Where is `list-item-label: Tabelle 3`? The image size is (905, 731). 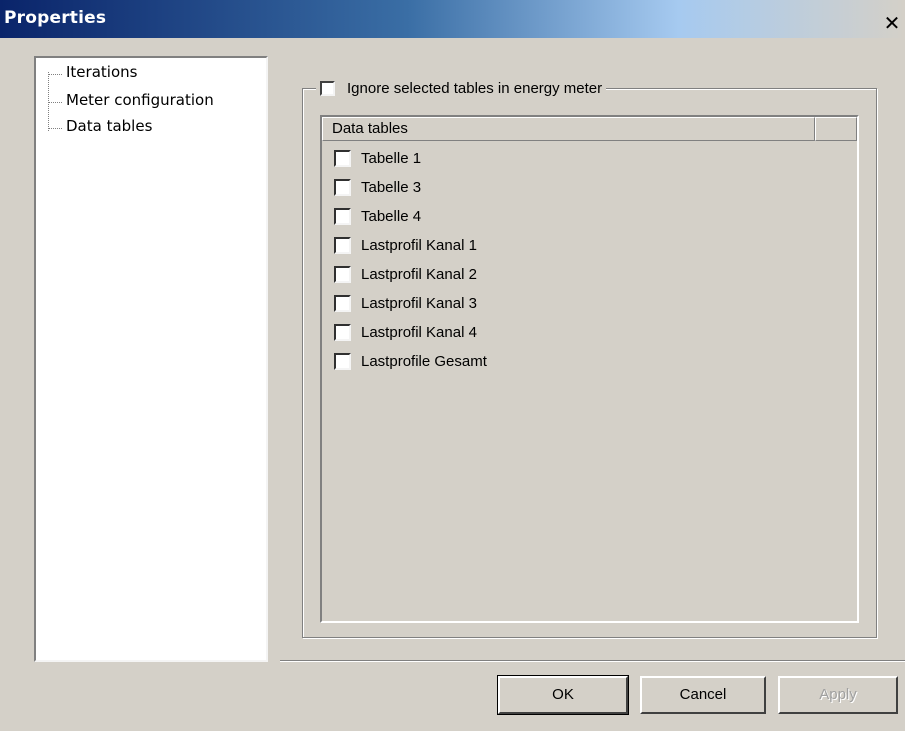 list-item-label: Tabelle 3 is located at coordinates (391, 187).